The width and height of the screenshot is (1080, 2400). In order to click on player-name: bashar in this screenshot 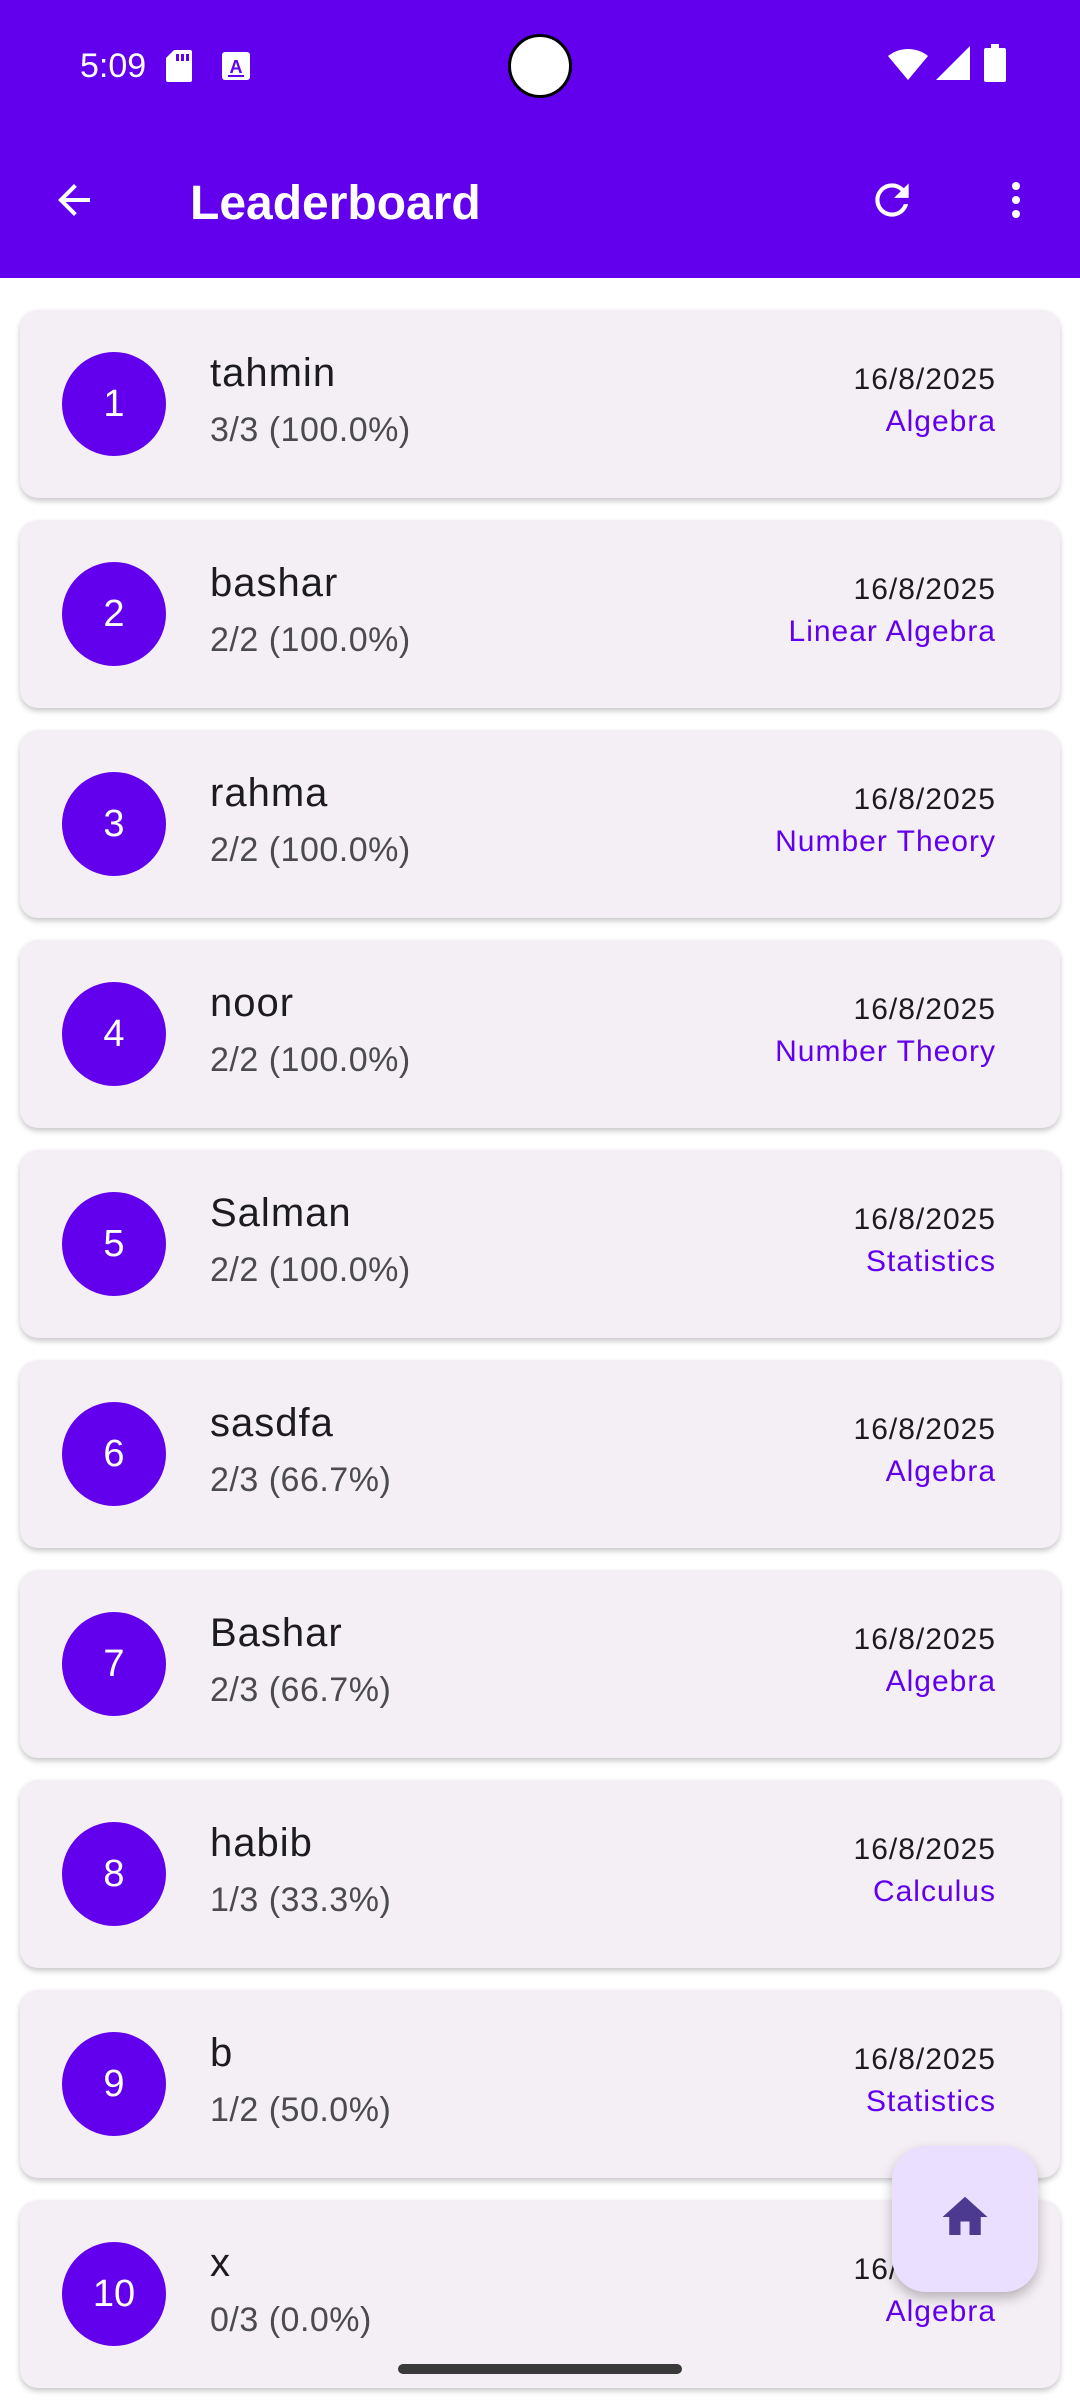, I will do `click(274, 583)`.